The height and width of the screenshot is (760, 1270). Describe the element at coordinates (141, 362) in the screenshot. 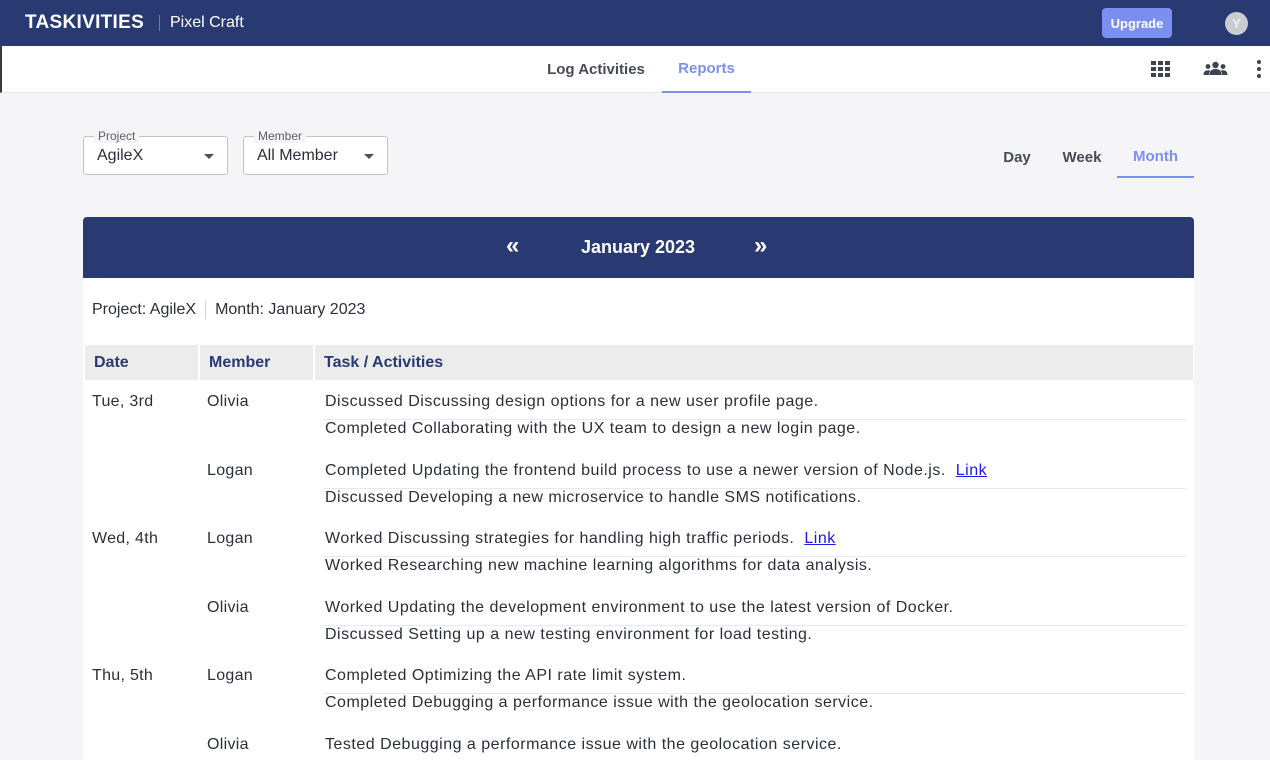

I see `column-header-date: Date` at that location.